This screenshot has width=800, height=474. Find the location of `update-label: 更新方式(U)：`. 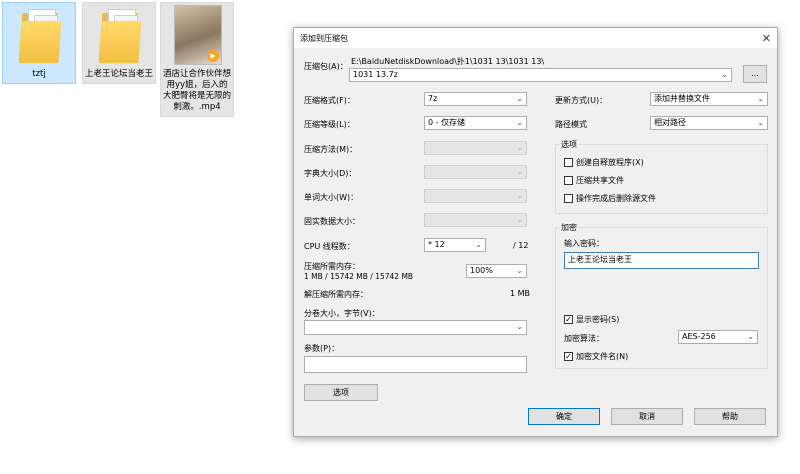

update-label: 更新方式(U)： is located at coordinates (581, 100).